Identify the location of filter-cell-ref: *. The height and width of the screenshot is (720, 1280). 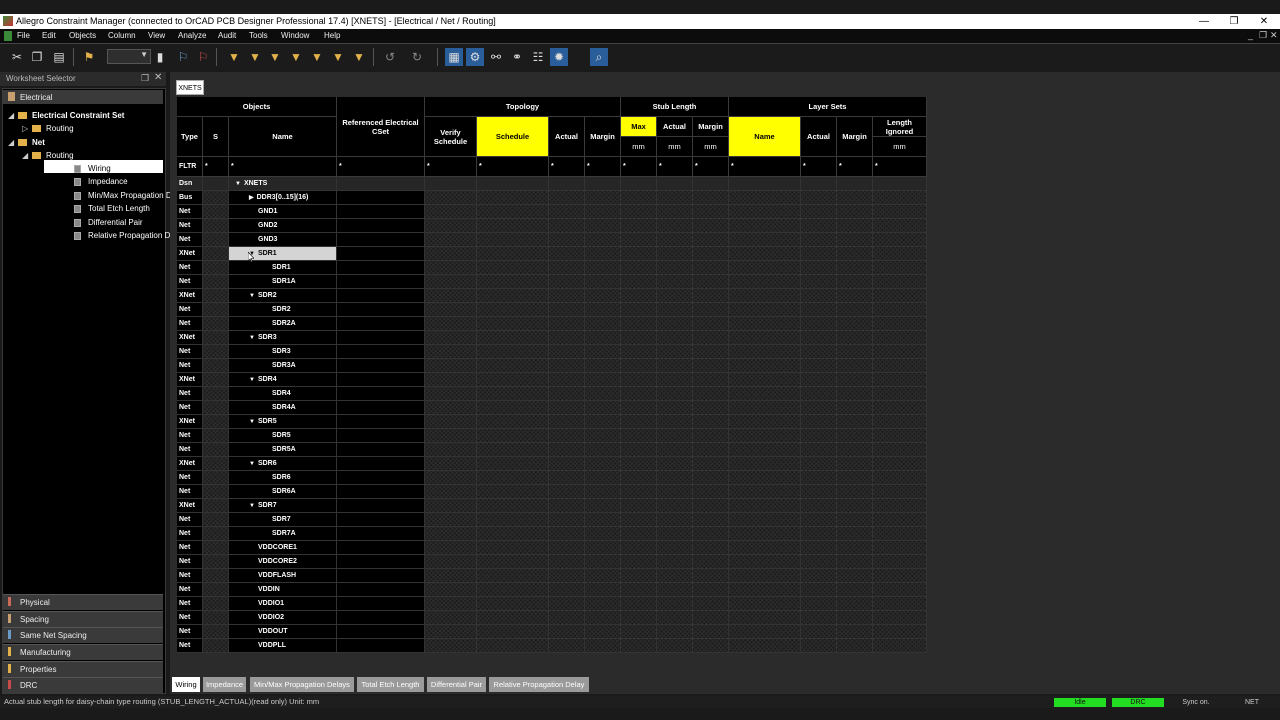
(381, 167).